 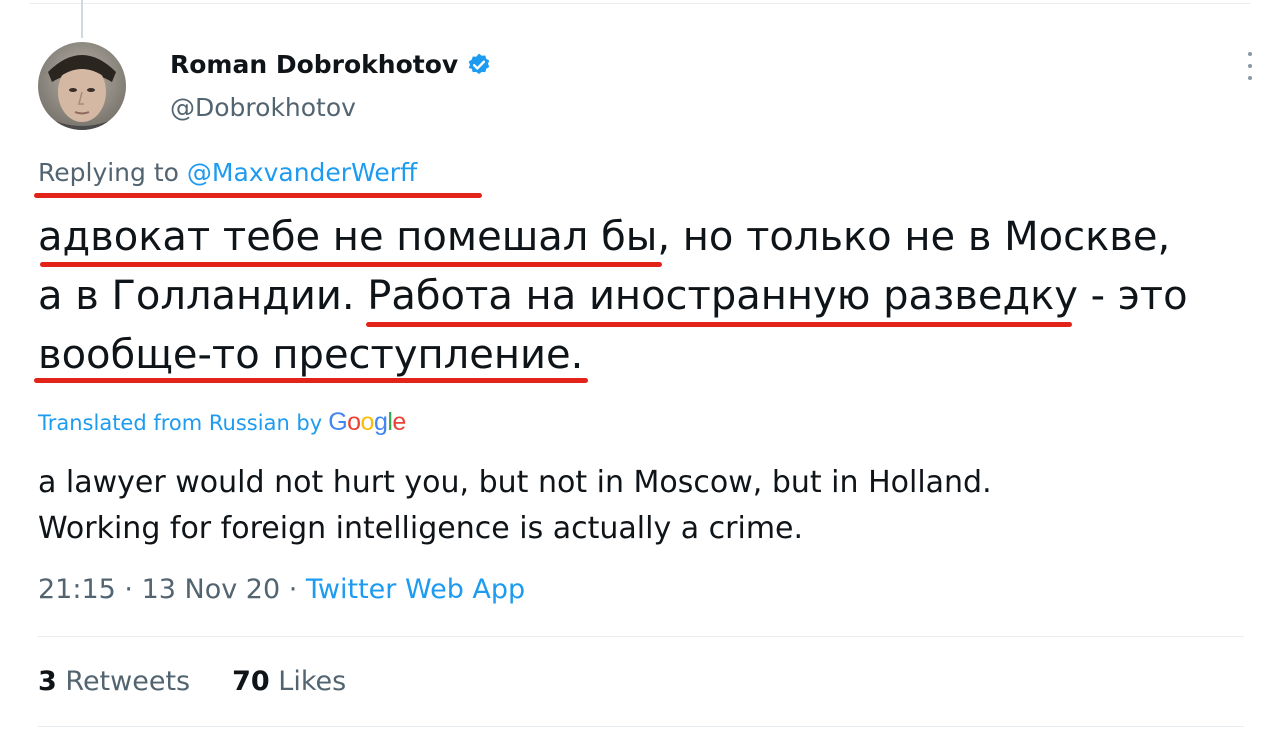 I want to click on tweet-meta: 21:15 · 13 Nov 20 · Twitter Web App, so click(x=281, y=589).